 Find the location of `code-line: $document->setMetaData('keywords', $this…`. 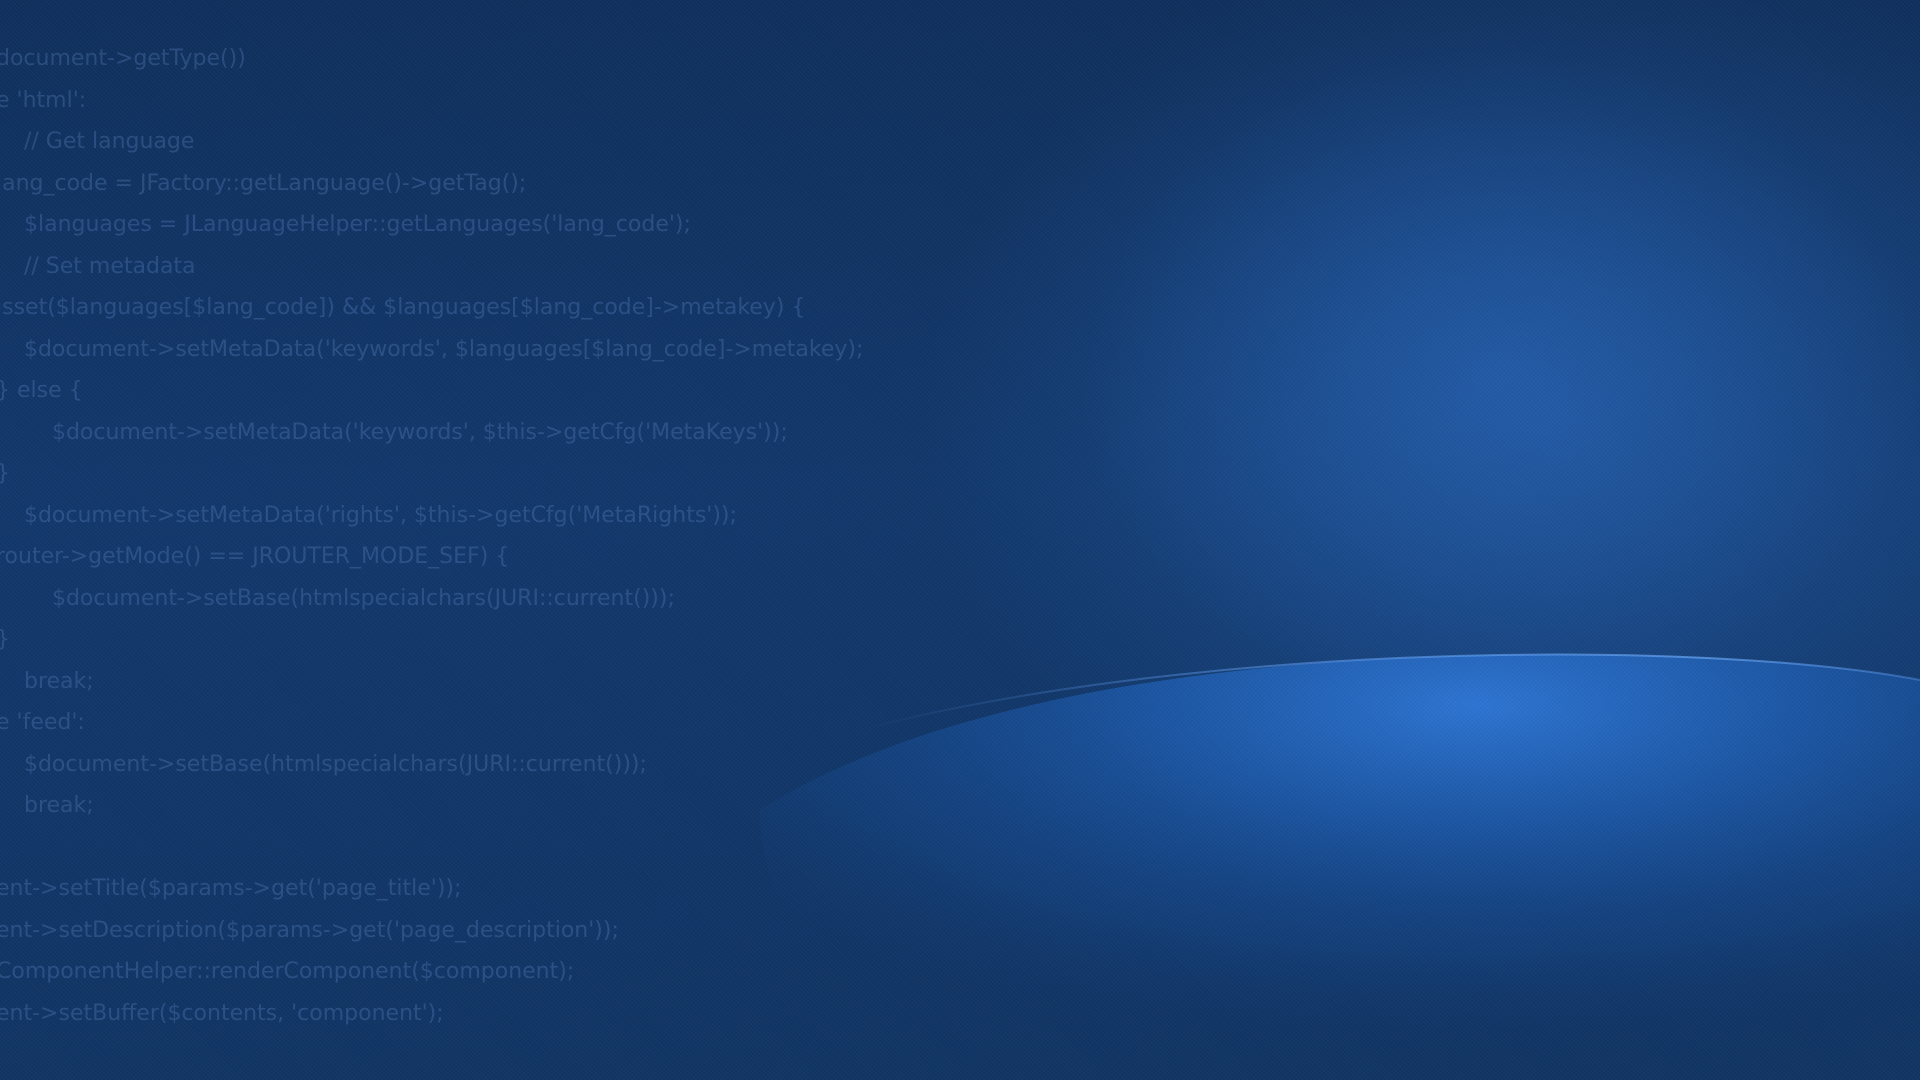

code-line: $document->setMetaData('keywords', $this… is located at coordinates (394, 432).